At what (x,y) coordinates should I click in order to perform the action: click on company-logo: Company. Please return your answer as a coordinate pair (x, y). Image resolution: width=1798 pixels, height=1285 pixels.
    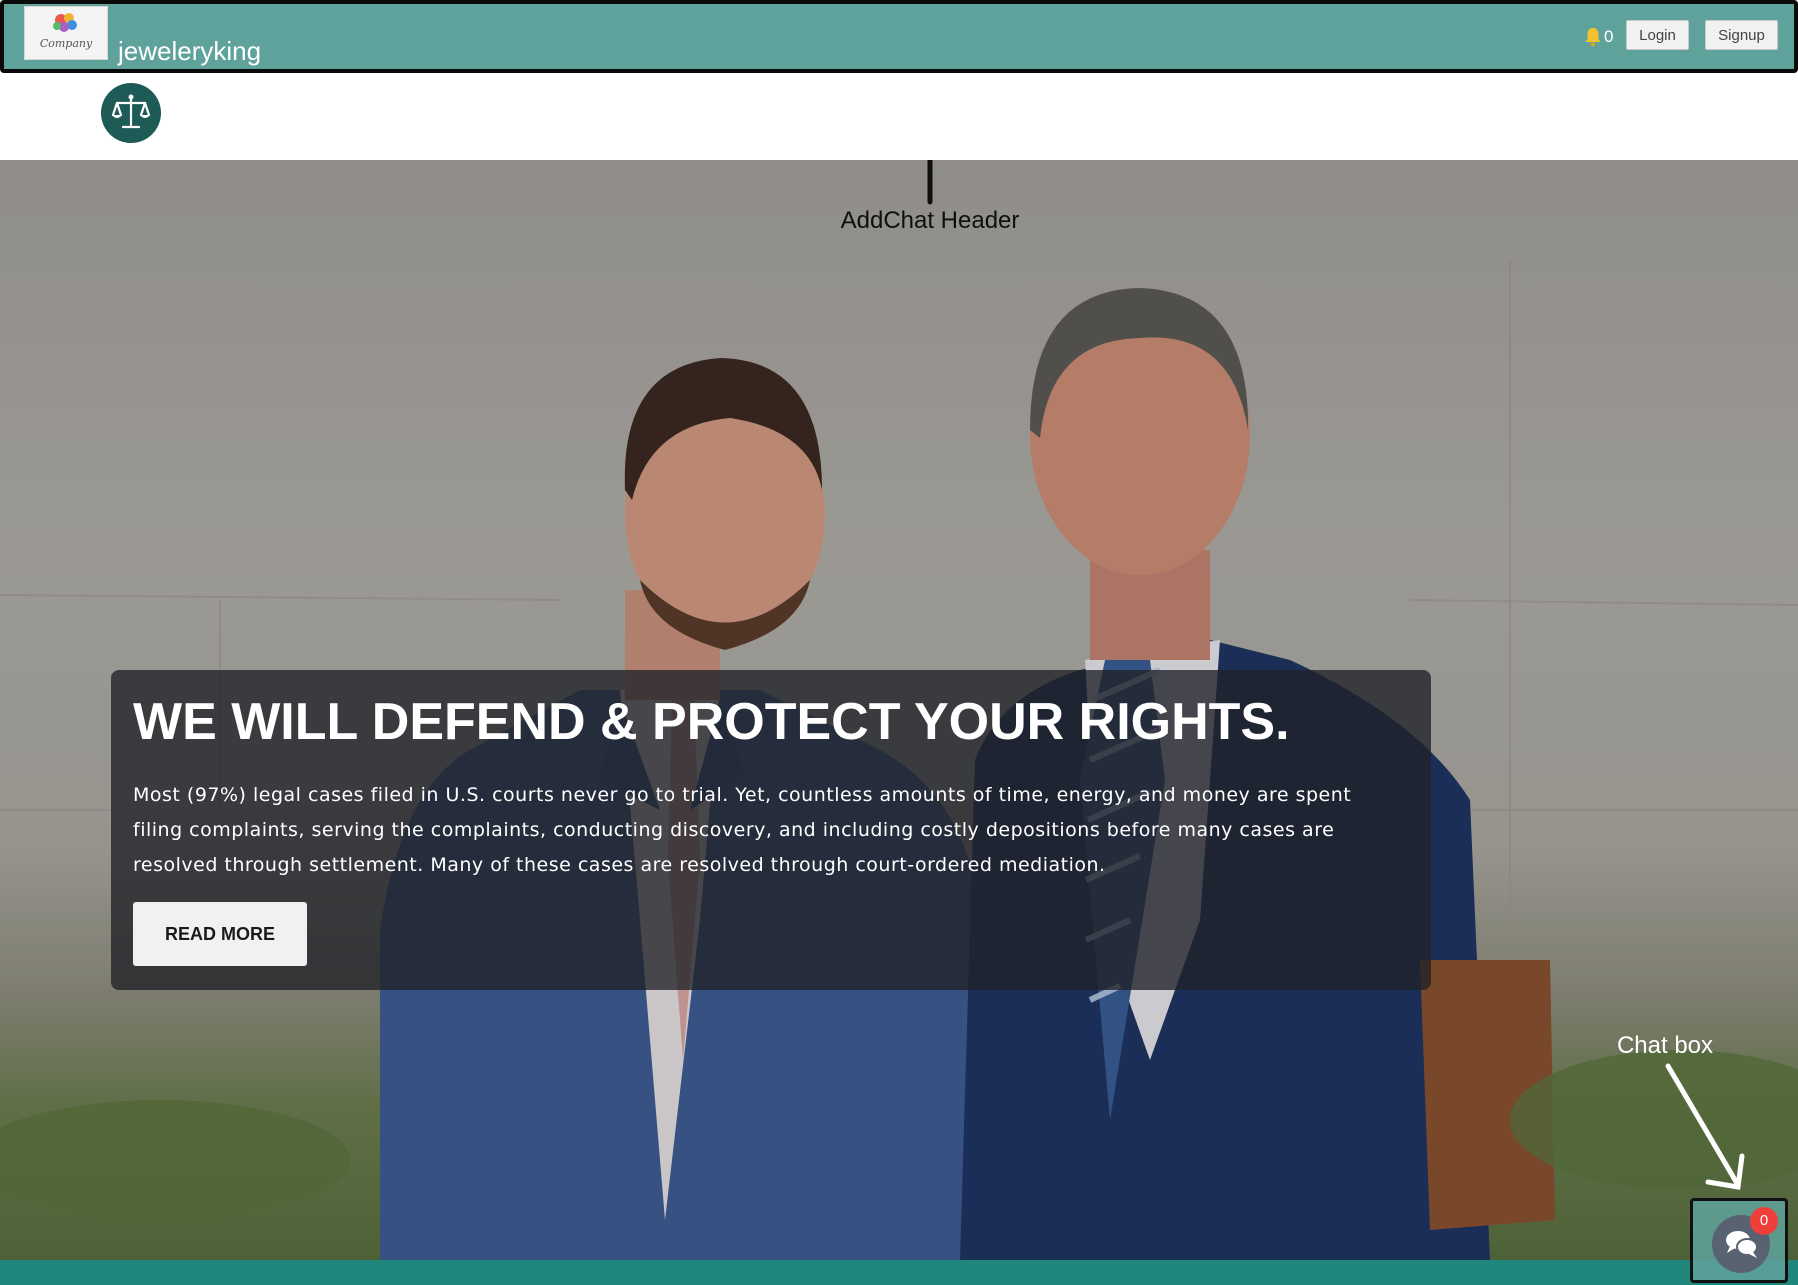
    Looking at the image, I should click on (66, 33).